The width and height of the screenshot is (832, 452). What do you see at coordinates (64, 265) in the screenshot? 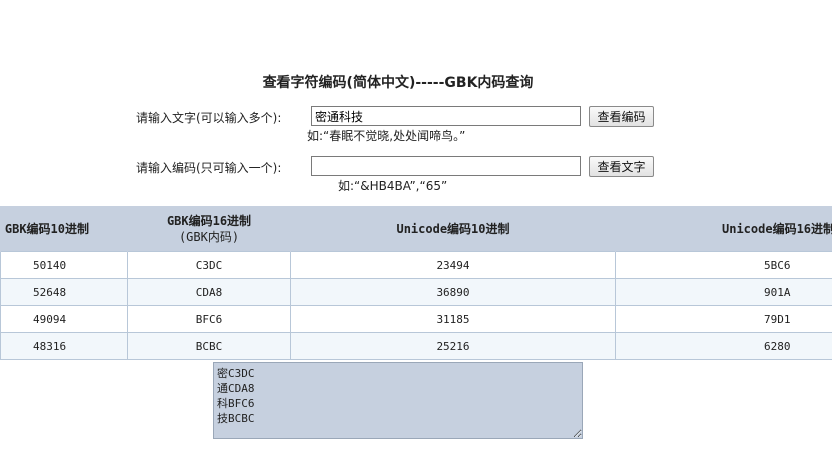
I see `cell-gbk10: 50140` at bounding box center [64, 265].